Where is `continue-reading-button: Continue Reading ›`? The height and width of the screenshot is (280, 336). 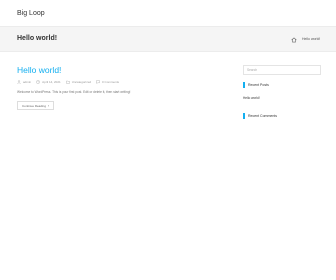
continue-reading-button: Continue Reading › is located at coordinates (36, 105).